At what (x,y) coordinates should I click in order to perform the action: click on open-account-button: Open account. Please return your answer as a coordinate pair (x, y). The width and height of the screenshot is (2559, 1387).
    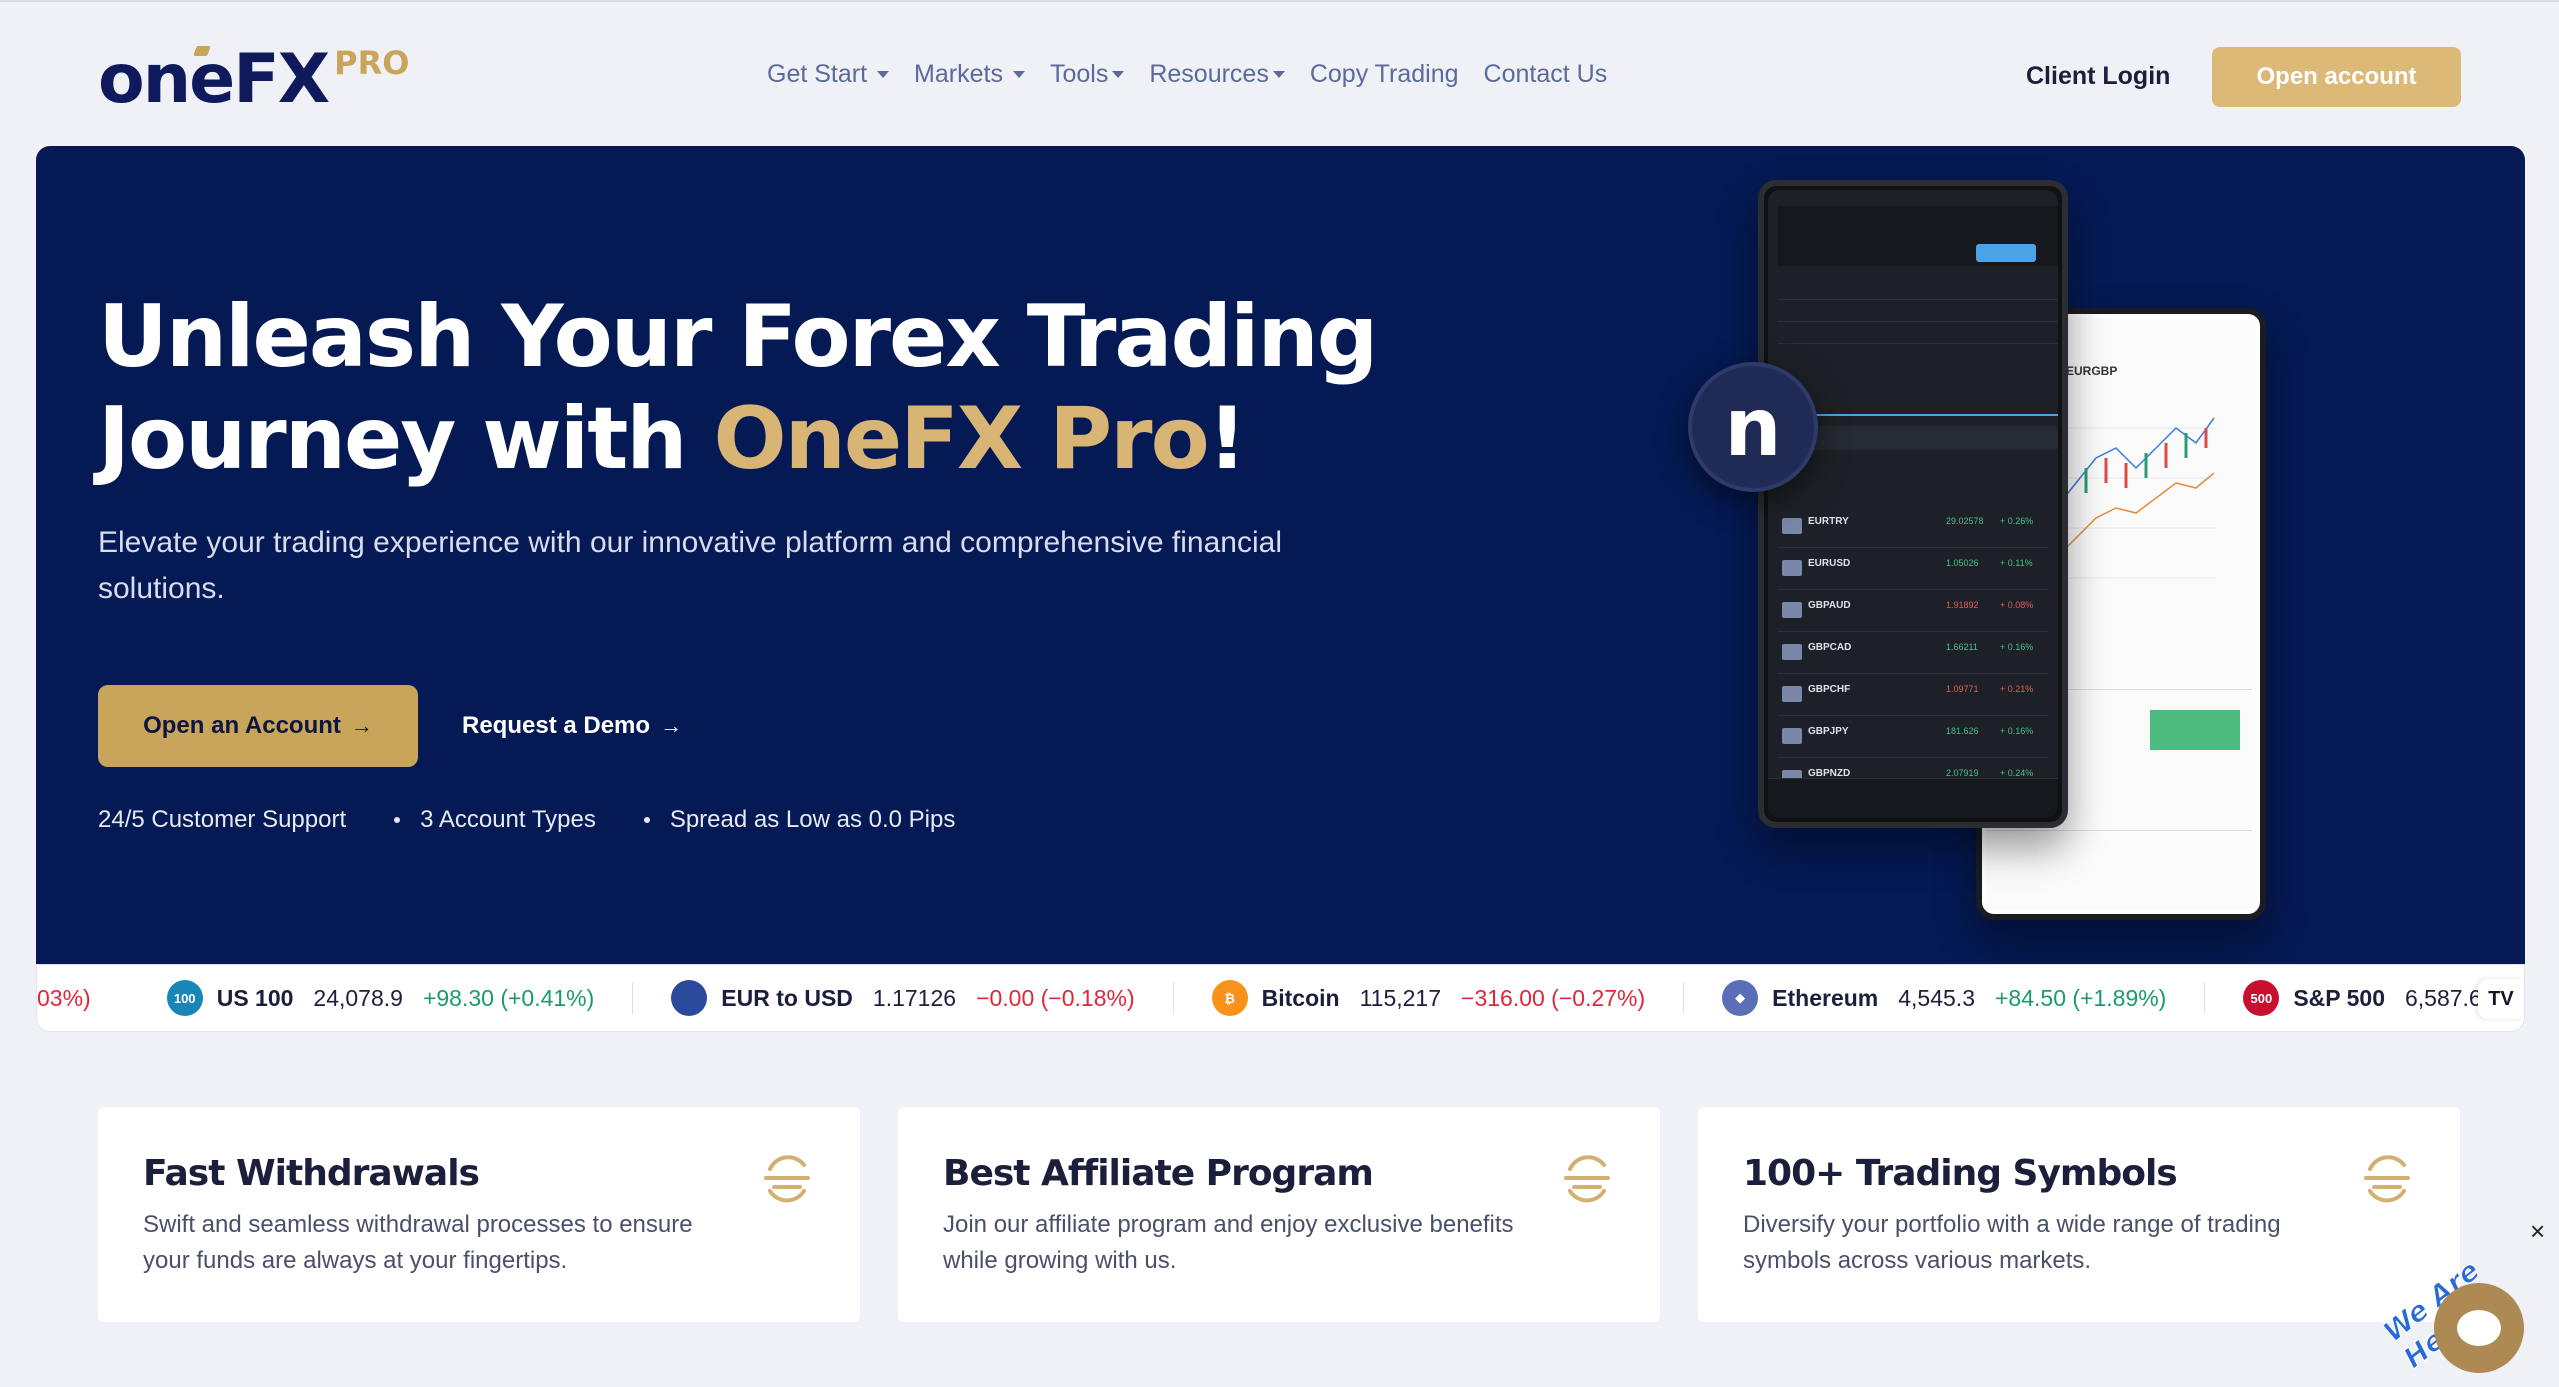
    Looking at the image, I should click on (2336, 77).